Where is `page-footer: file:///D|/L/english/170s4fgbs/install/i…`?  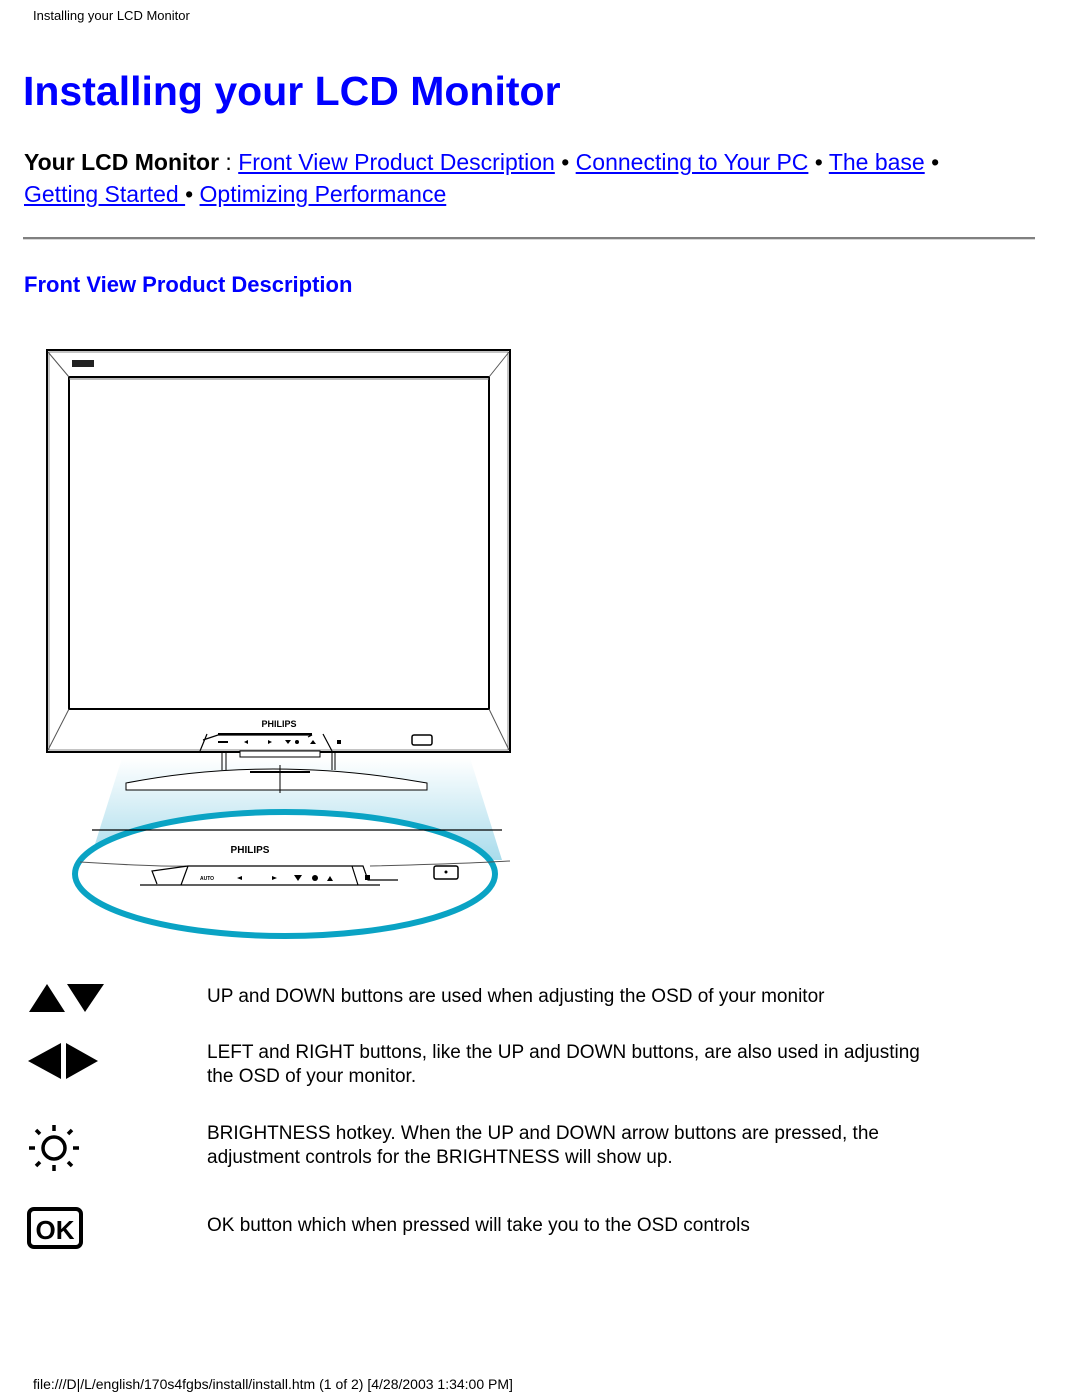 page-footer: file:///D|/L/english/170s4fgbs/install/i… is located at coordinates (273, 1384).